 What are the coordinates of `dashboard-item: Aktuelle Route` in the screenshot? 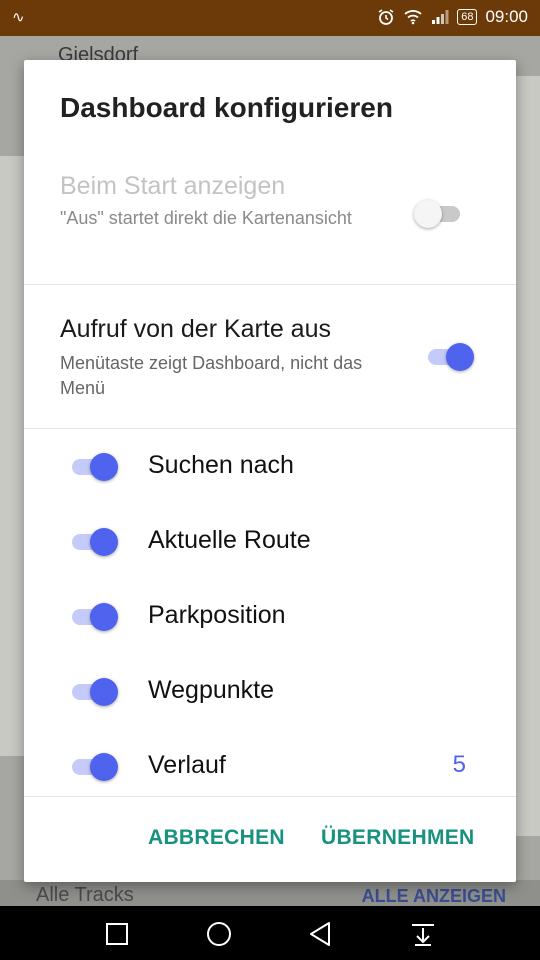 It's located at (270, 542).